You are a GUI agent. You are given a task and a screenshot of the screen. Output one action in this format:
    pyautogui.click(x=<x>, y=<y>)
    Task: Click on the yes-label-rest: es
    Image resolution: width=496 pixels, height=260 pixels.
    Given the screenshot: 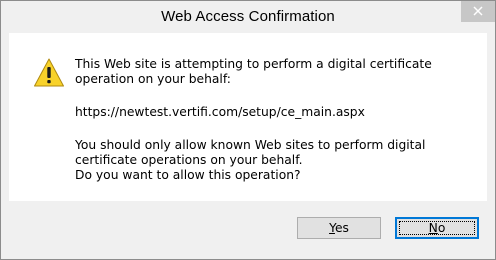 What is the action you would take?
    pyautogui.click(x=341, y=228)
    